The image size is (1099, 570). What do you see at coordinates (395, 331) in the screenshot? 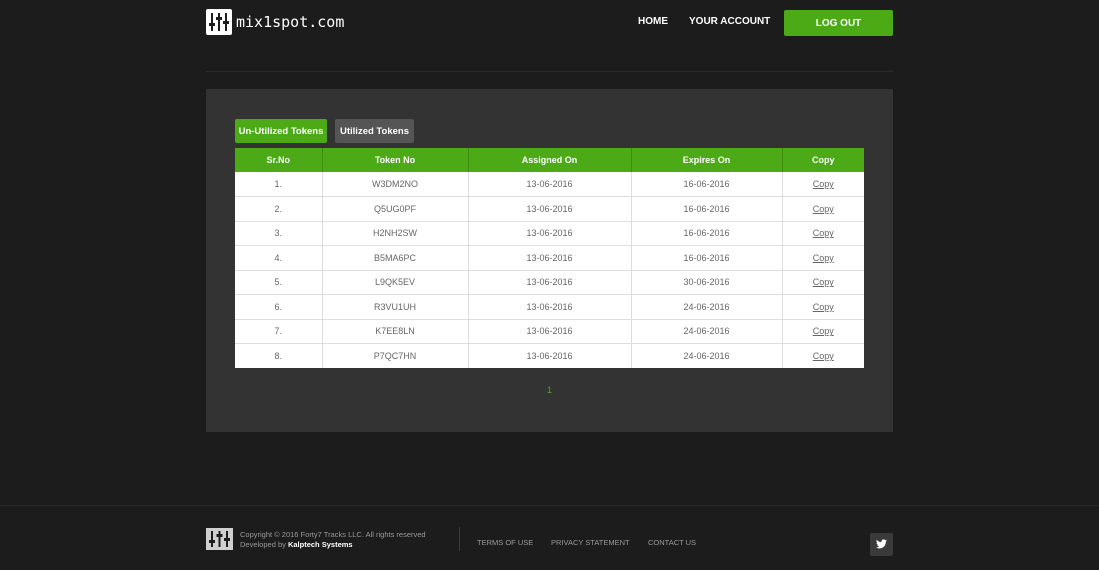
I see `cell-token: K7EE8LN` at bounding box center [395, 331].